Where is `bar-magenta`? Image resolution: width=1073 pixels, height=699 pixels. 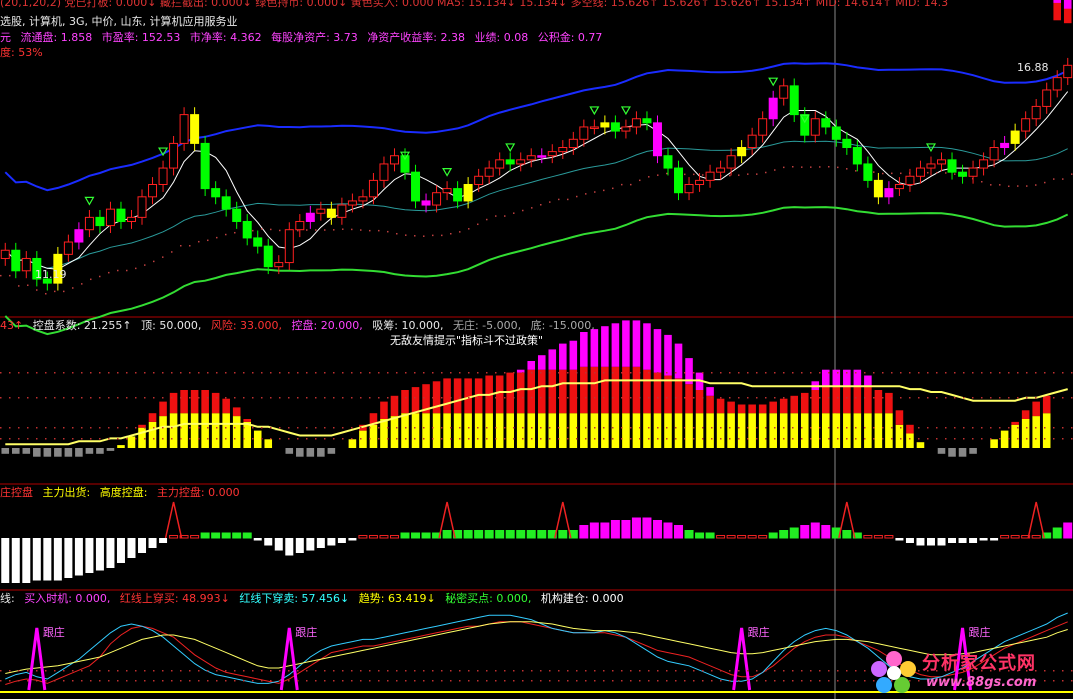 bar-magenta is located at coordinates (615, 345).